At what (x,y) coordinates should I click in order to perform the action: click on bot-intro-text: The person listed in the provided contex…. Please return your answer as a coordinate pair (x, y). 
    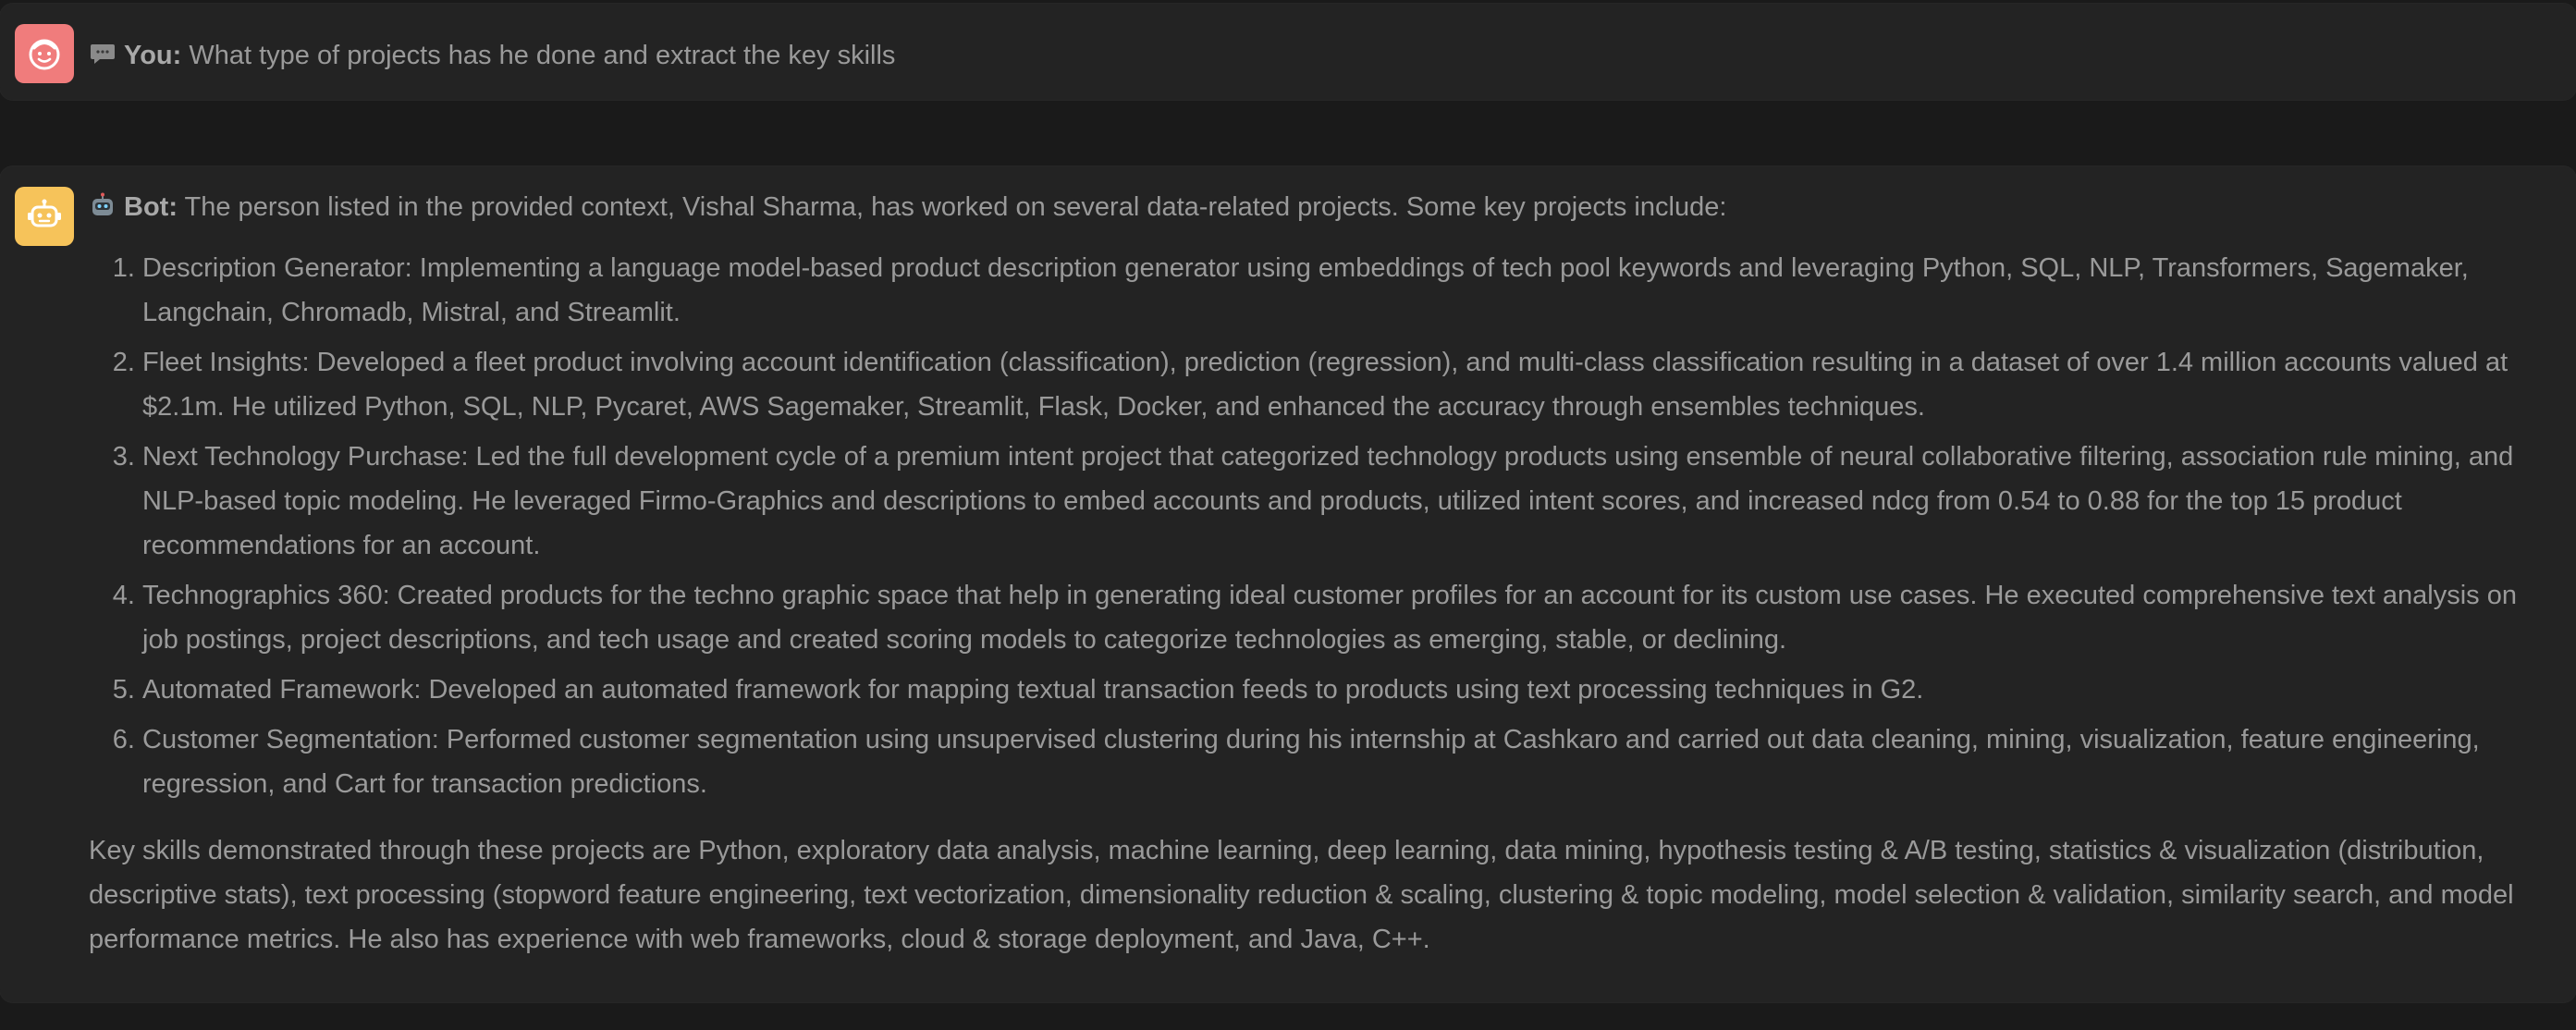
    Looking at the image, I should click on (956, 207).